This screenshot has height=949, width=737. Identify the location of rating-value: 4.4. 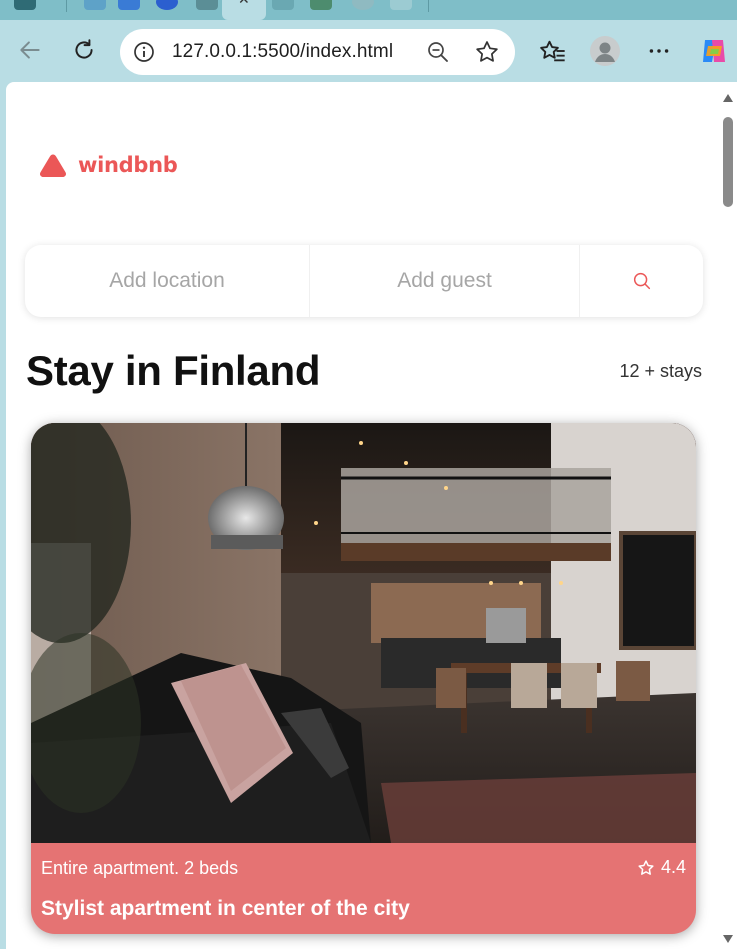
(673, 867).